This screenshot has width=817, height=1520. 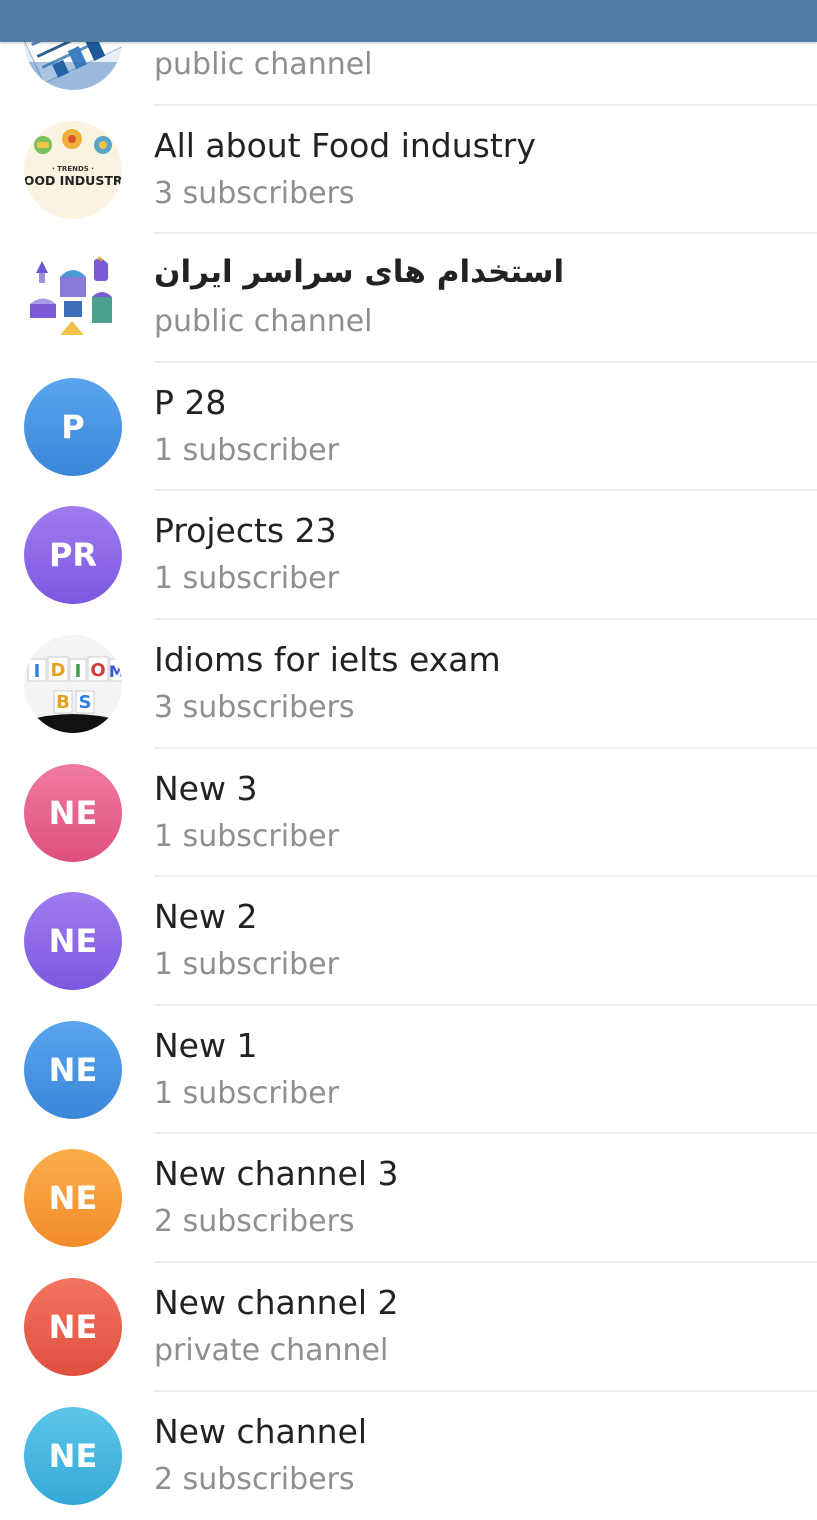 I want to click on idioms-letters-icon: I D I O M B S, so click(x=73, y=683).